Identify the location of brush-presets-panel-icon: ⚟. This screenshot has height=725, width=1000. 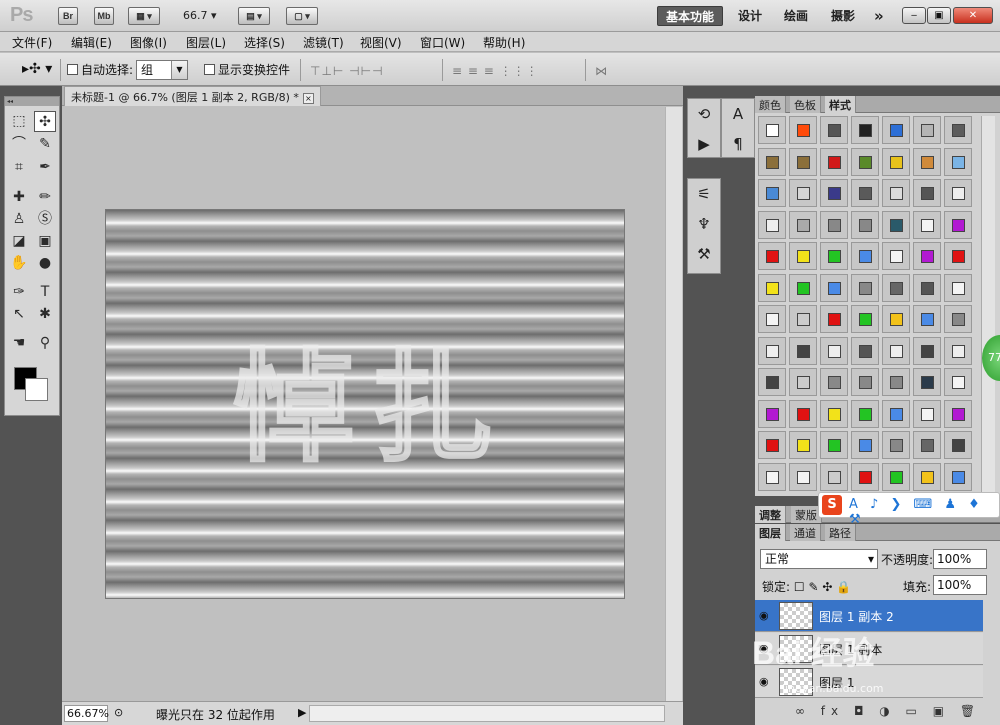
(704, 194).